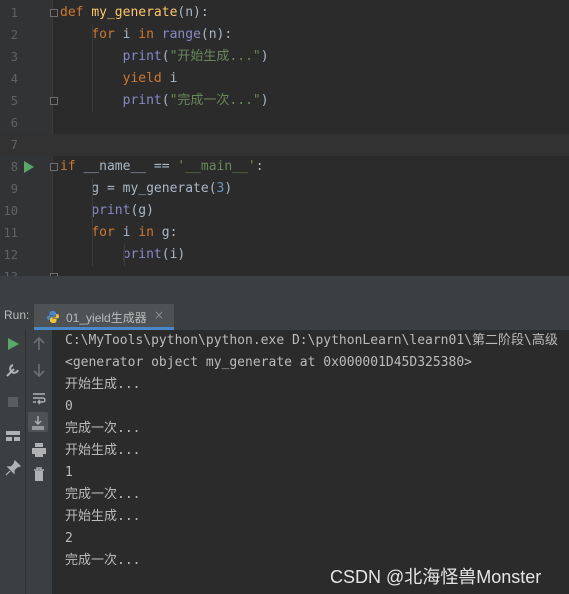 The image size is (569, 594). I want to click on code-token: if, so click(72, 166).